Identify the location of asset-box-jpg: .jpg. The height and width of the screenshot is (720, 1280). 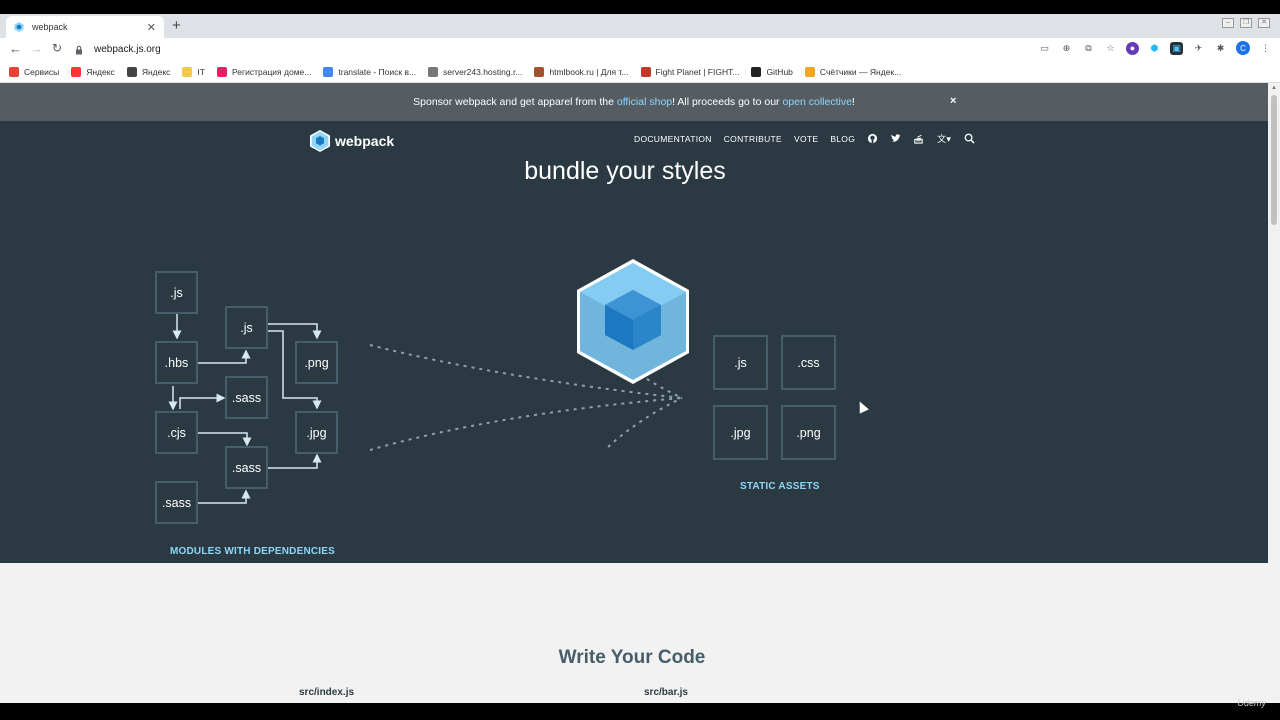
(740, 432).